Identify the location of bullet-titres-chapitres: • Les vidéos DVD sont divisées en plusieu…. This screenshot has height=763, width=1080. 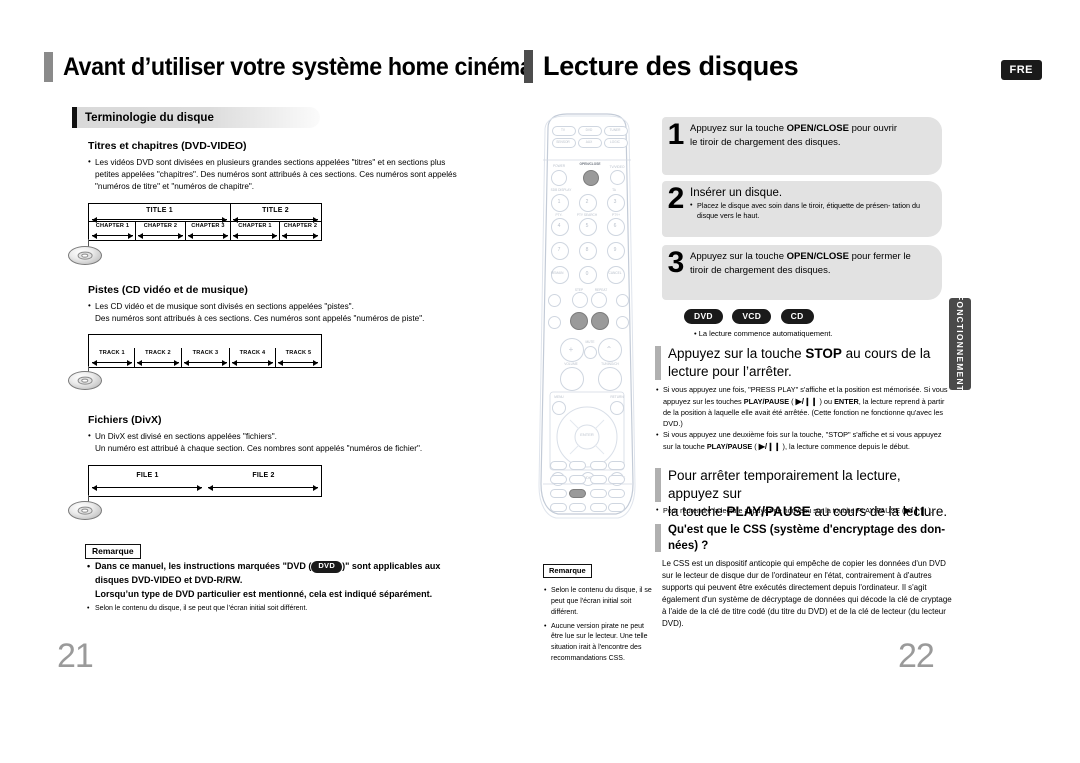
(275, 175).